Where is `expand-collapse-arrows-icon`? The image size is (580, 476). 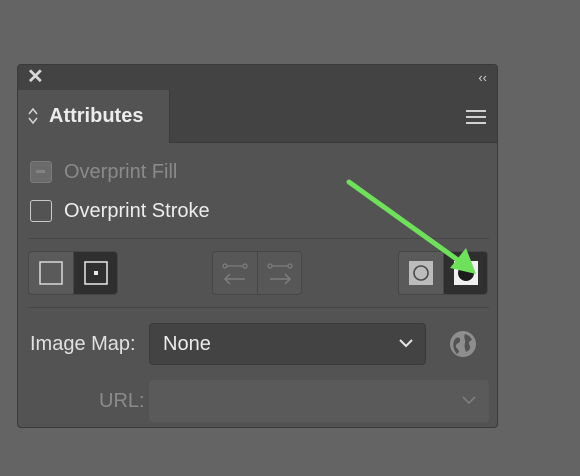
expand-collapse-arrows-icon is located at coordinates (33, 116).